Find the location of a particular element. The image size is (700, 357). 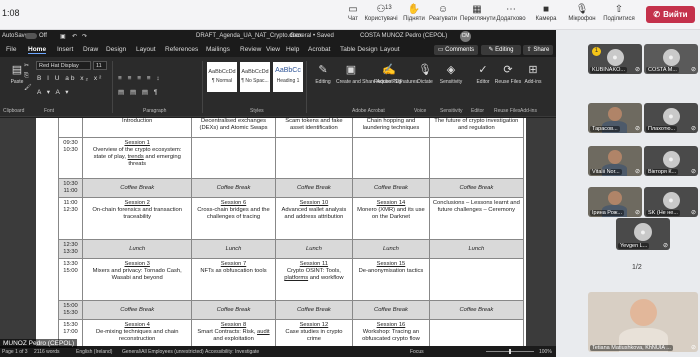

tab-mailings: Mailings is located at coordinates (218, 49).